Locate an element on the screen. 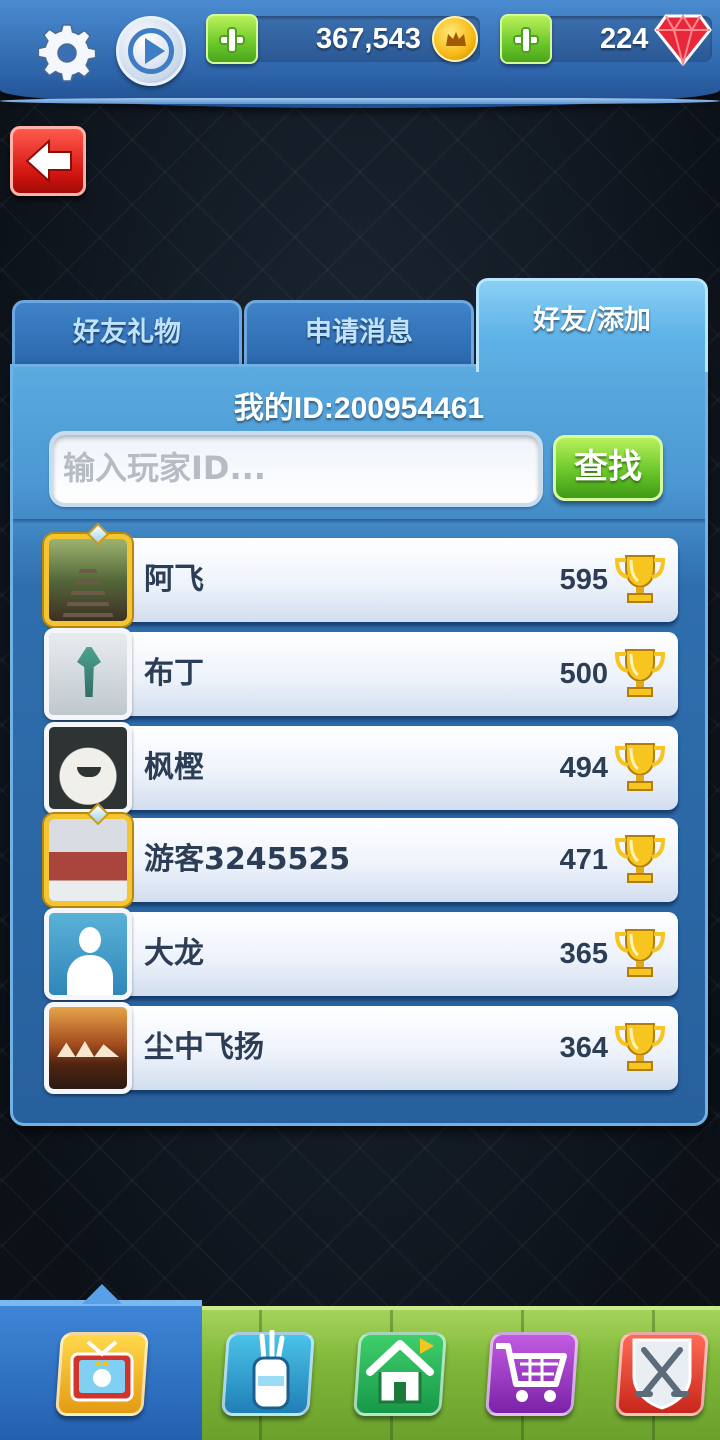  railway-photo is located at coordinates (88, 580).